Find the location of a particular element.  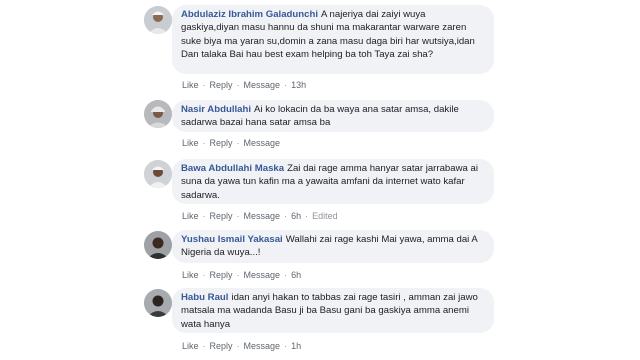

comment-author: Bawa Abdullahi Maska is located at coordinates (232, 168).